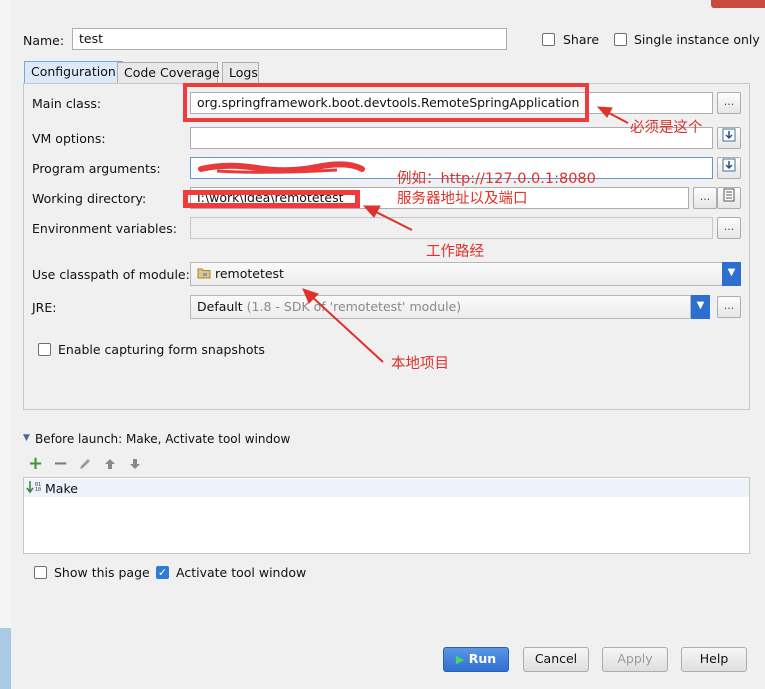  Describe the element at coordinates (455, 252) in the screenshot. I see `annotation-working-directory: 工作路经` at that location.